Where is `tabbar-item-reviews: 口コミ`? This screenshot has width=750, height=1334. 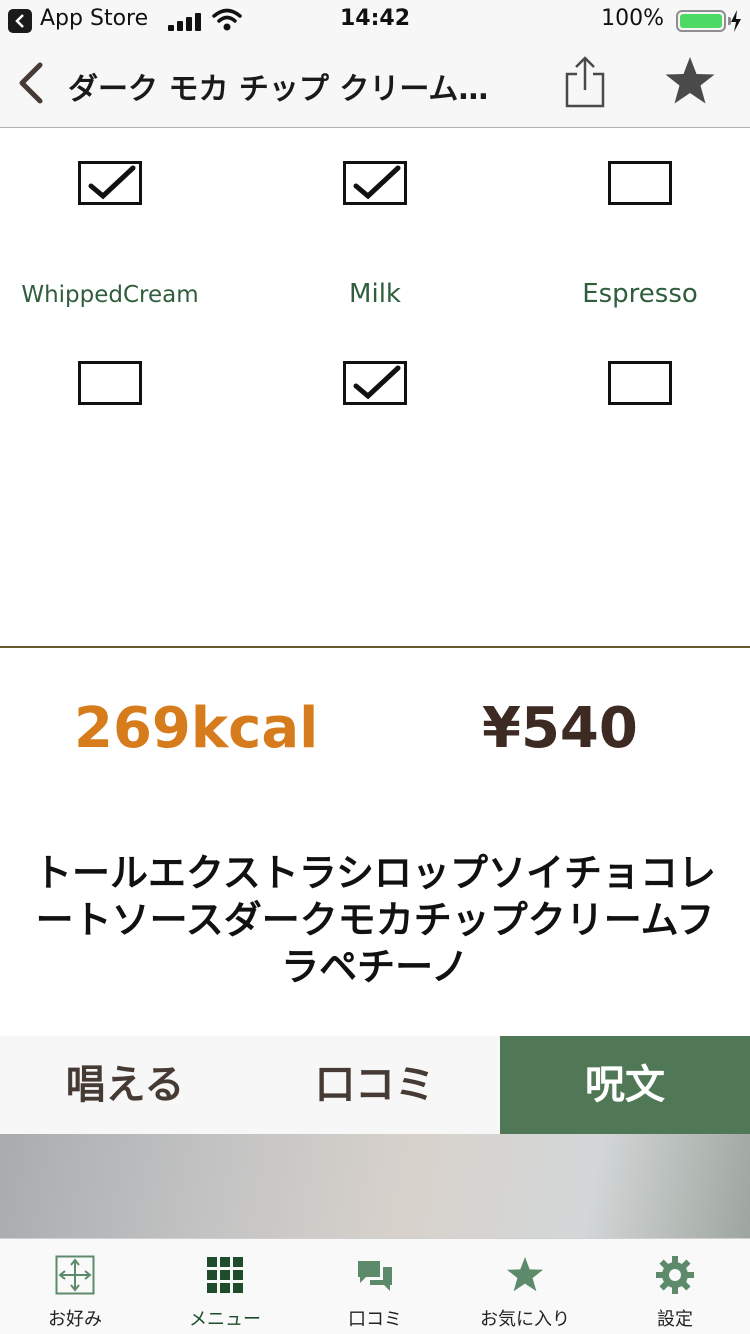 tabbar-item-reviews: 口コミ is located at coordinates (375, 1286).